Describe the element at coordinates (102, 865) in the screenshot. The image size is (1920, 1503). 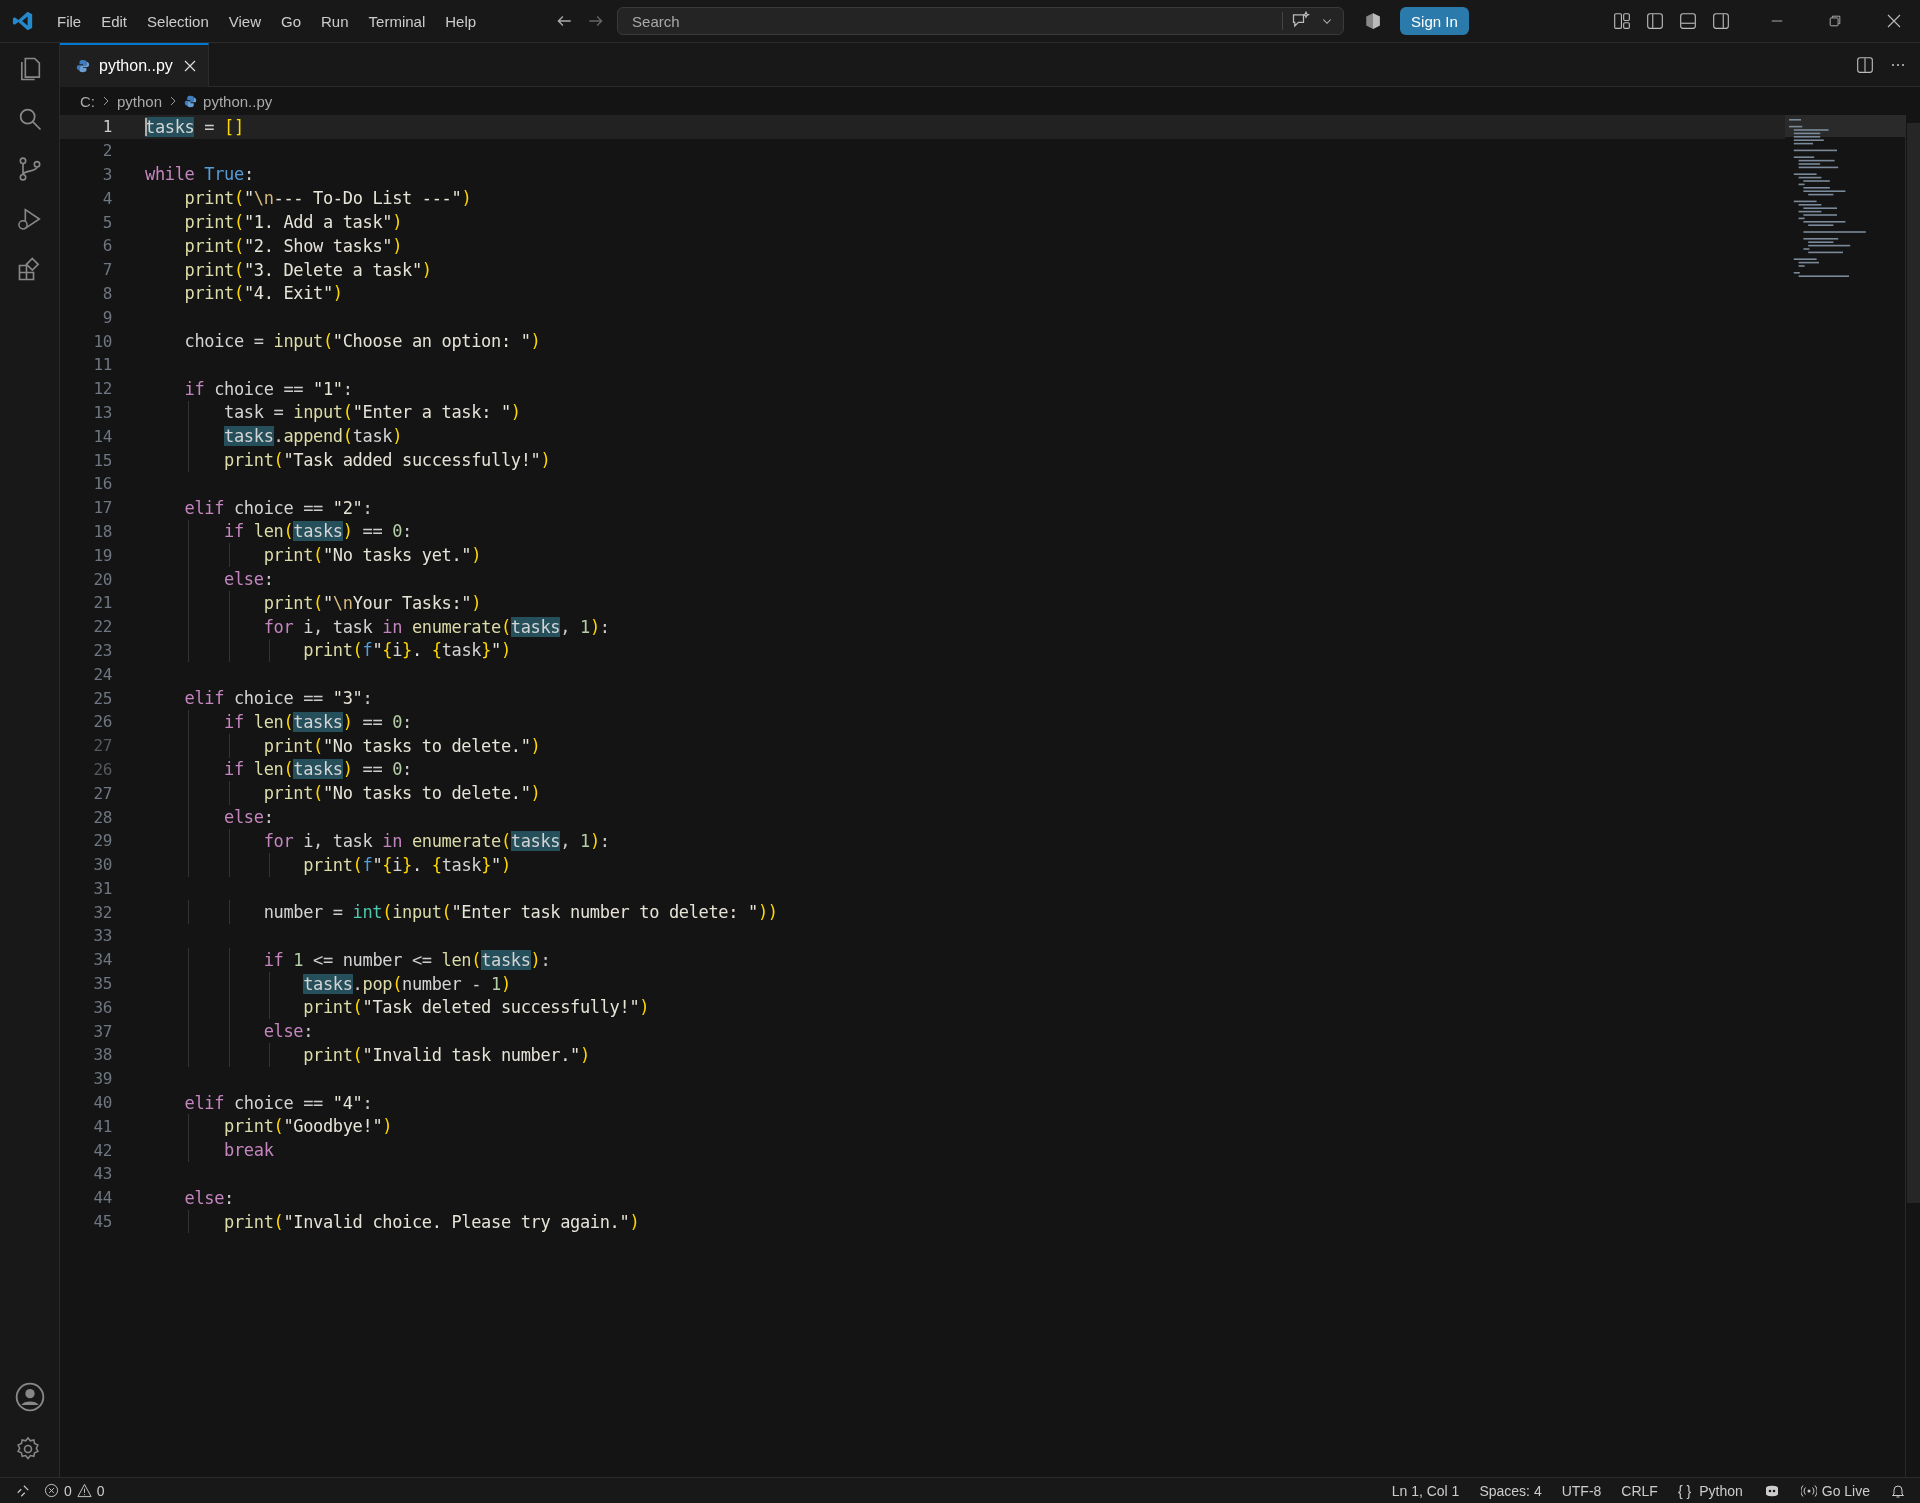
I see `line-number: 30` at that location.